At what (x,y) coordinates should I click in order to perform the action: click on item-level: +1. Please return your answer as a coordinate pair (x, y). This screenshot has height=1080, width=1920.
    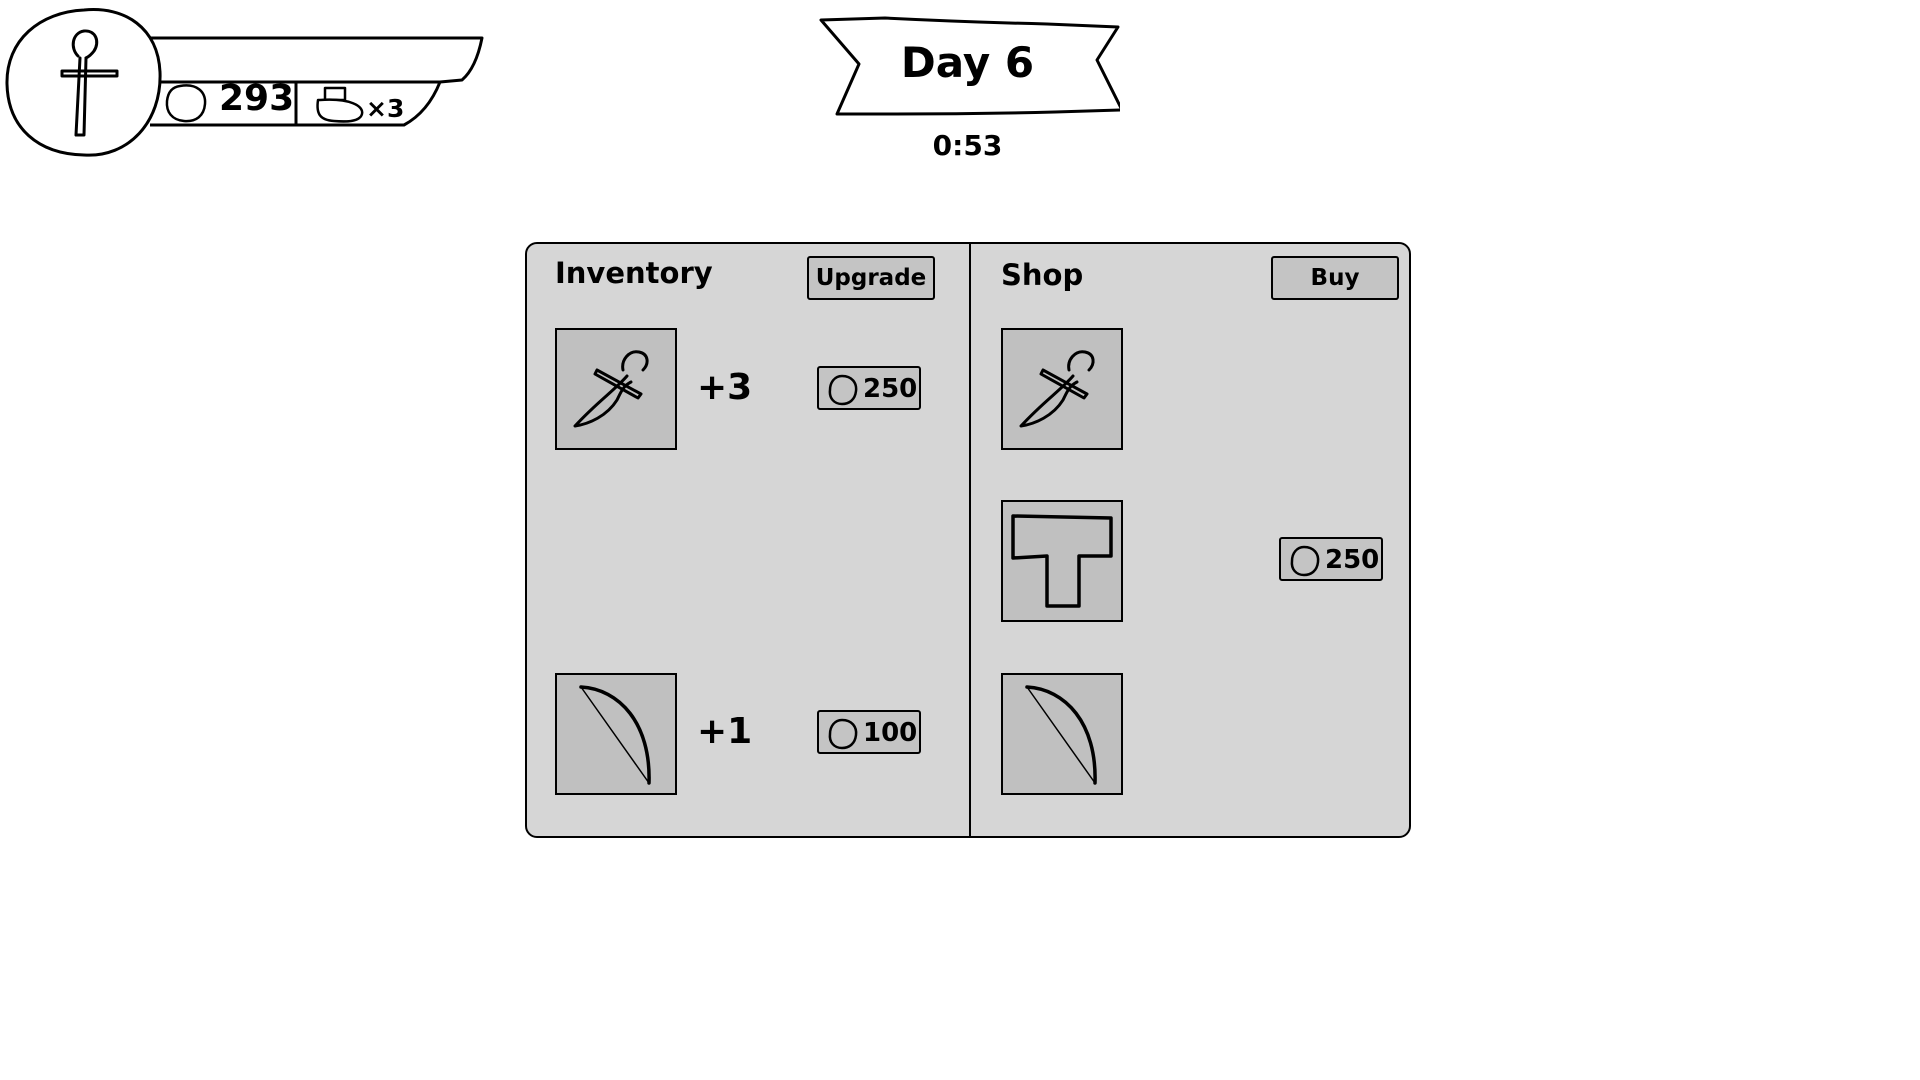
    Looking at the image, I should click on (725, 731).